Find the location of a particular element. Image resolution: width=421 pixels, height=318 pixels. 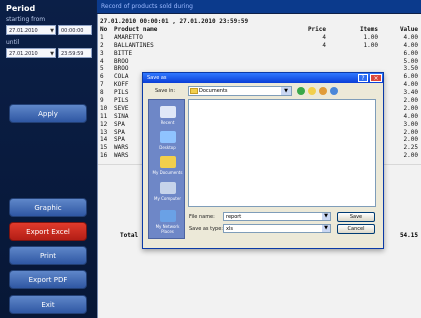

dialog-title: Save as is located at coordinates (157, 78).